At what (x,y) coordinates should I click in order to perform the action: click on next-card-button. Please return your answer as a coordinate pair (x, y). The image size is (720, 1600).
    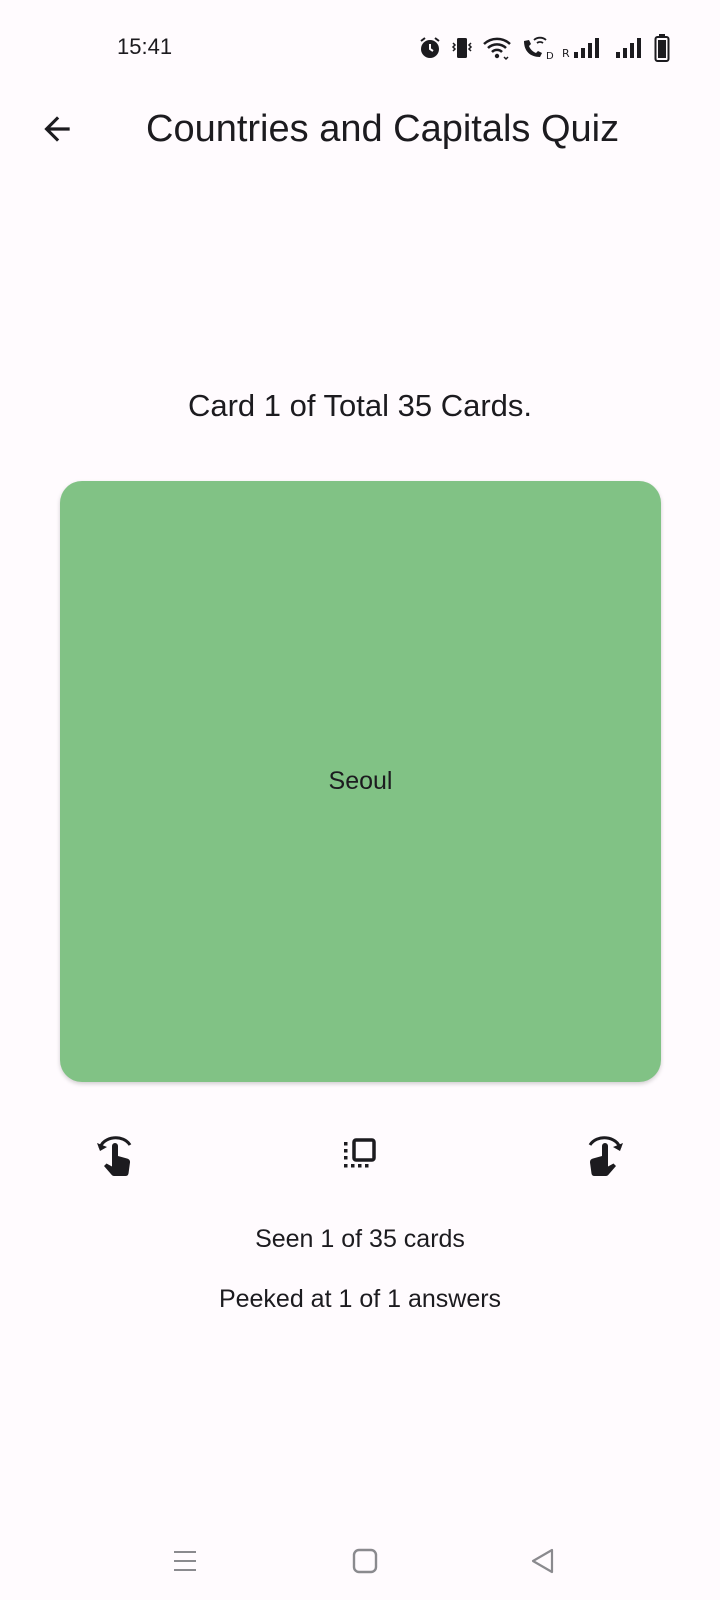
    Looking at the image, I should click on (602, 1158).